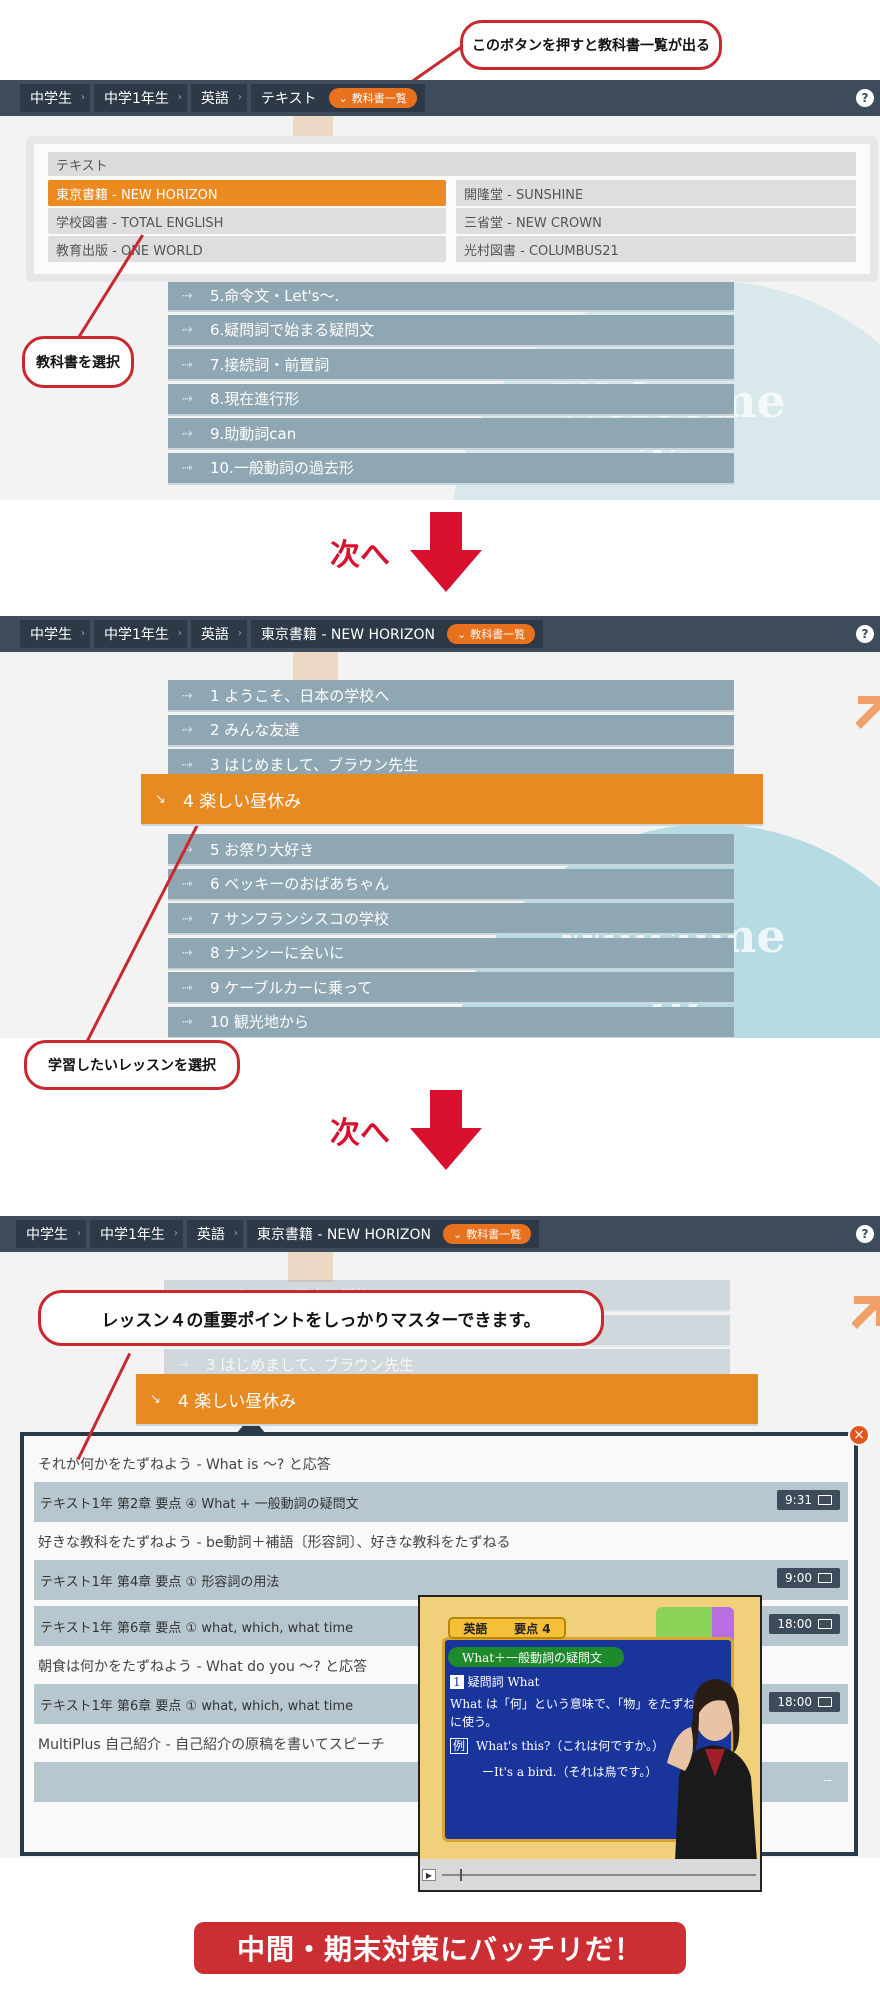  Describe the element at coordinates (203, 1667) in the screenshot. I see `section-title: 朝食は何かをたずねよう - What do you ～? と応答` at that location.